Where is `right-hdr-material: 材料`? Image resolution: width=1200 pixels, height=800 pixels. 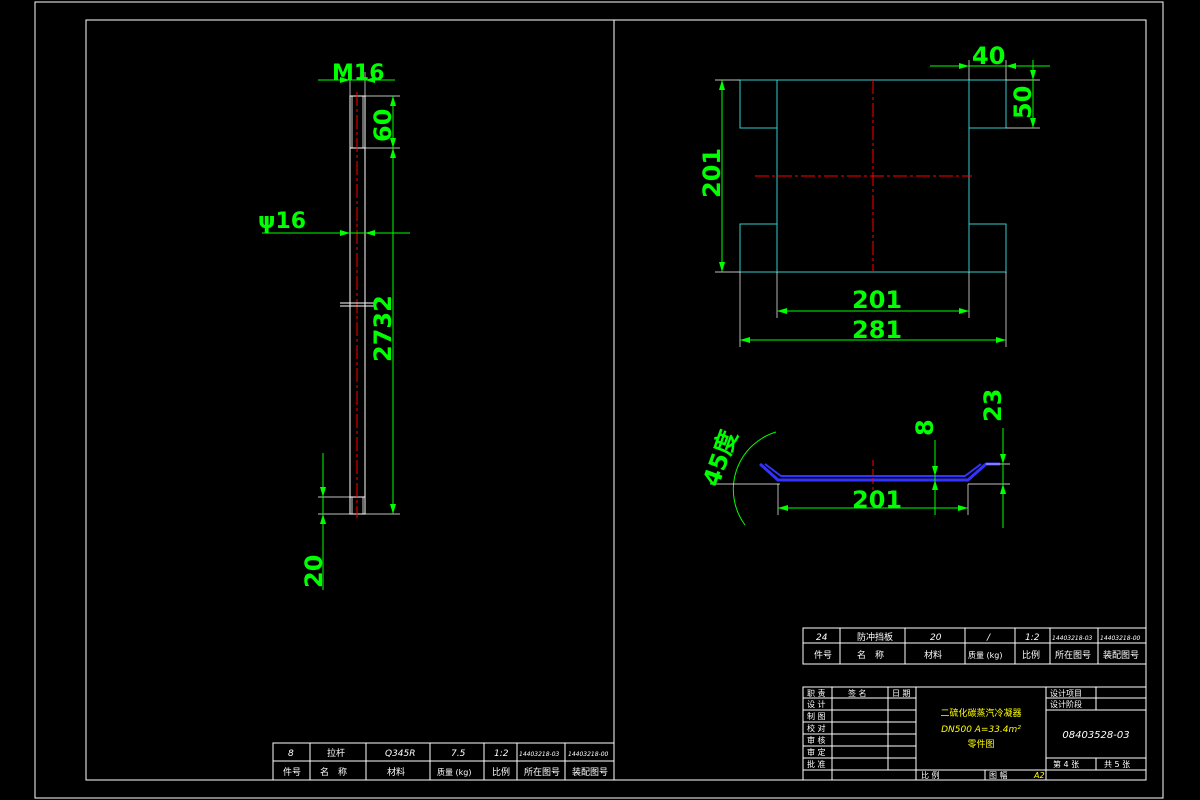 right-hdr-material: 材料 is located at coordinates (933, 655).